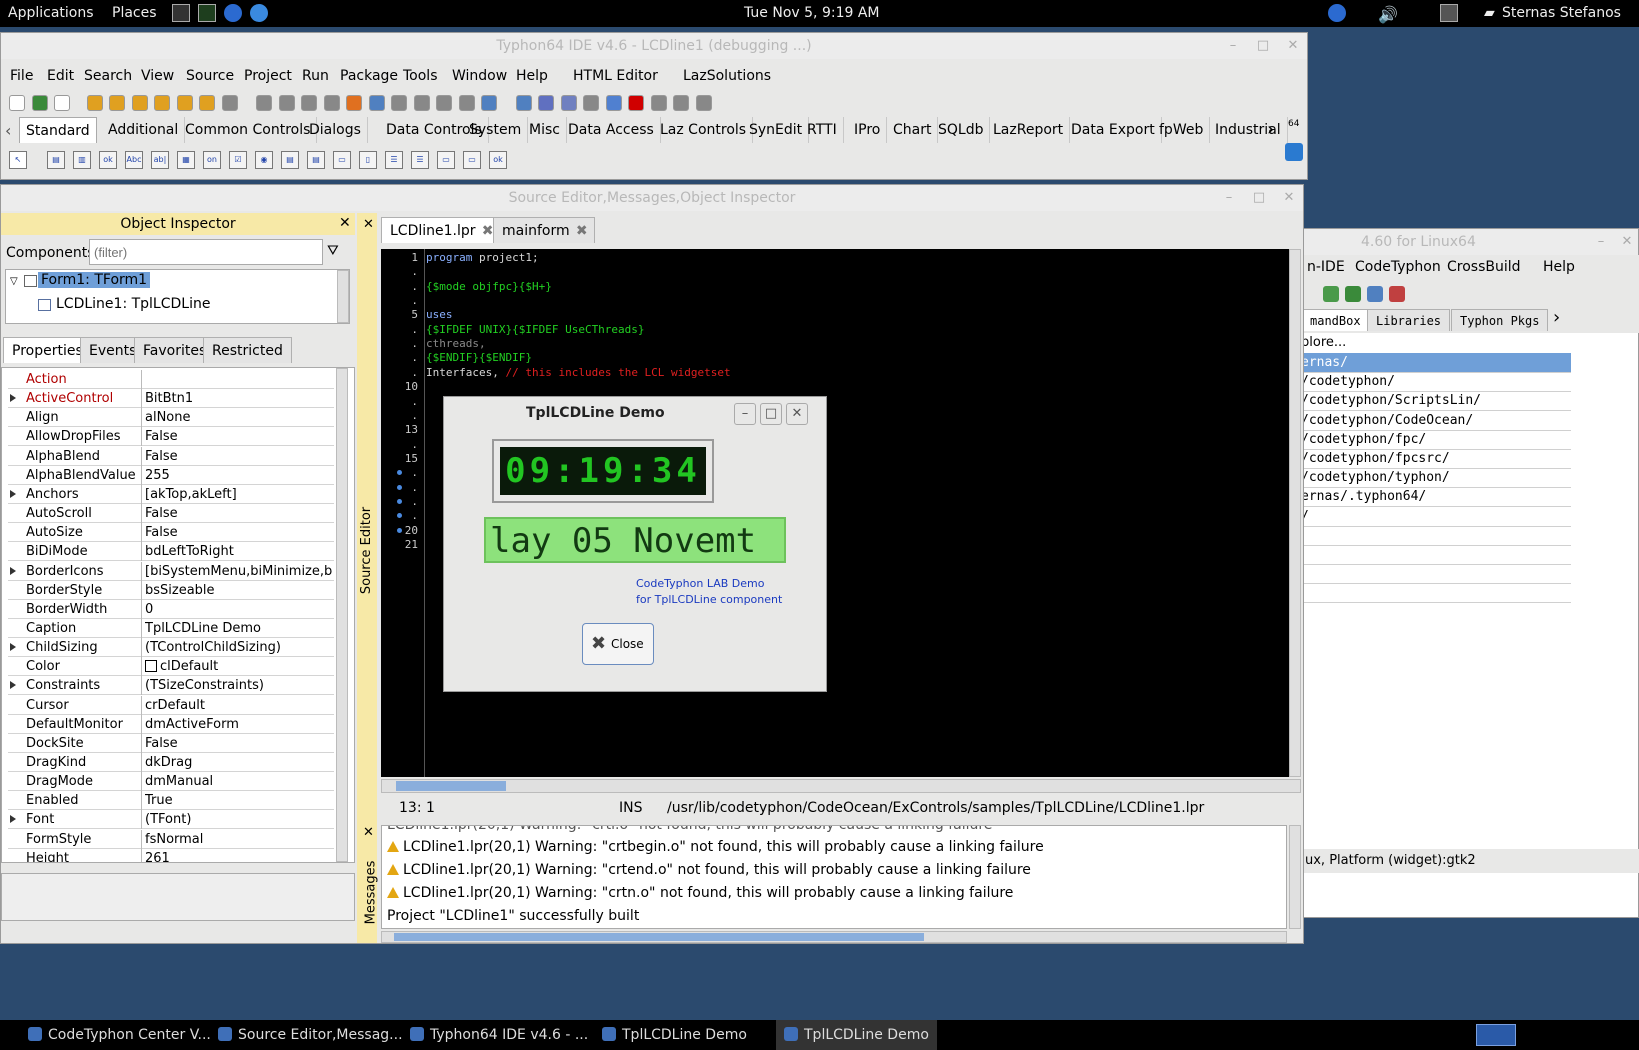 This screenshot has height=1050, width=1639. What do you see at coordinates (171, 514) in the screenshot?
I see `property-row: AutoScroll False` at bounding box center [171, 514].